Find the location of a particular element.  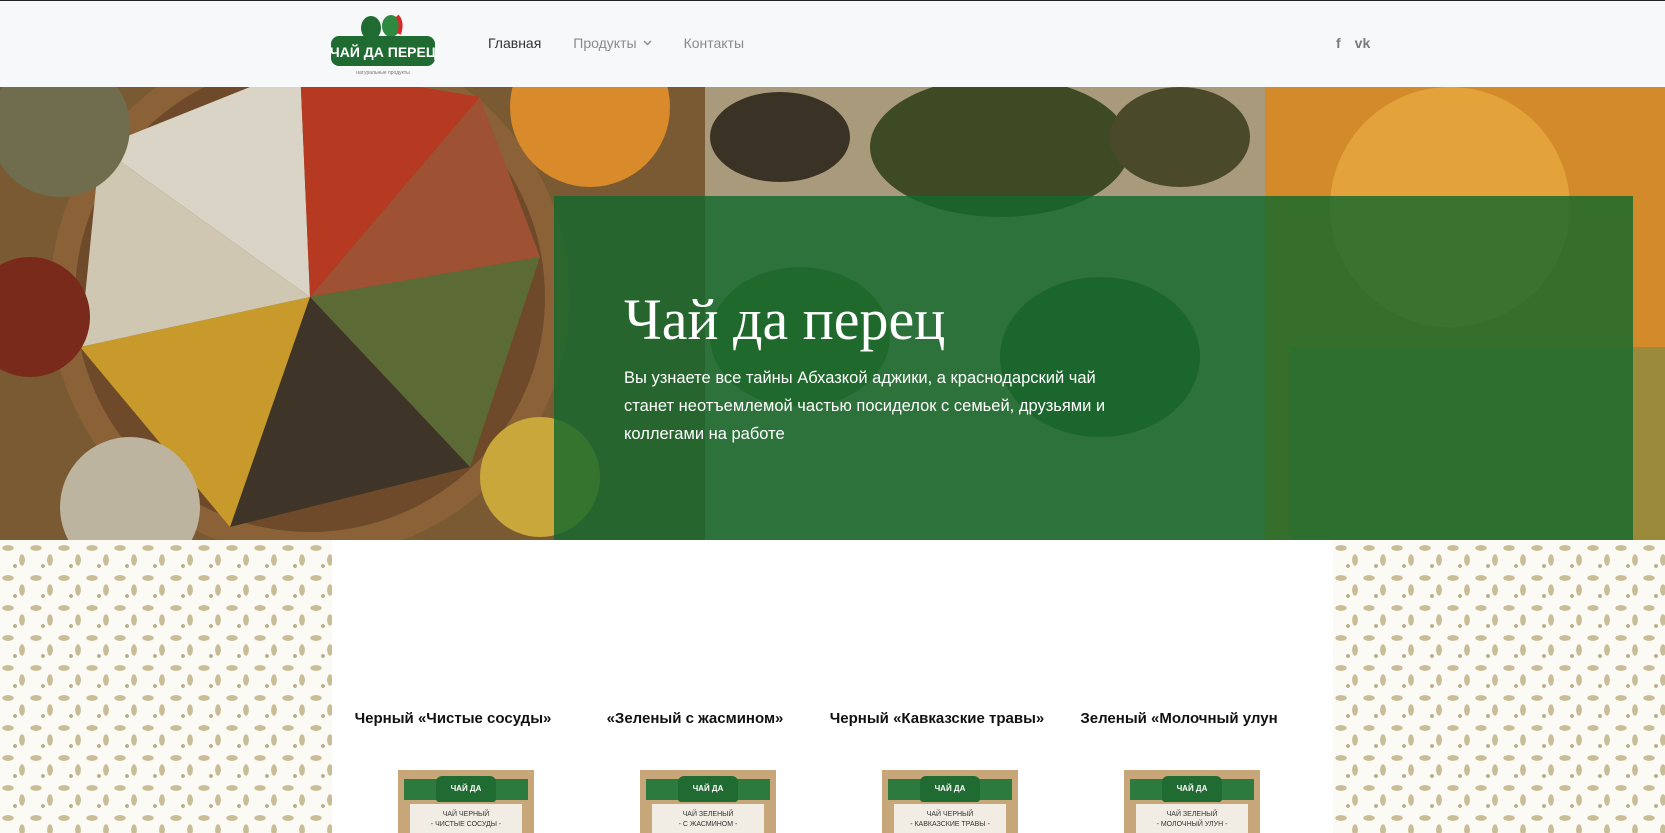

product-image: ЧАЙ ДА ПЕРЕЦ ЧАЙ ЗЕЛЕНЫЙ- С ЖАСМИНОМ - is located at coordinates (708, 801).